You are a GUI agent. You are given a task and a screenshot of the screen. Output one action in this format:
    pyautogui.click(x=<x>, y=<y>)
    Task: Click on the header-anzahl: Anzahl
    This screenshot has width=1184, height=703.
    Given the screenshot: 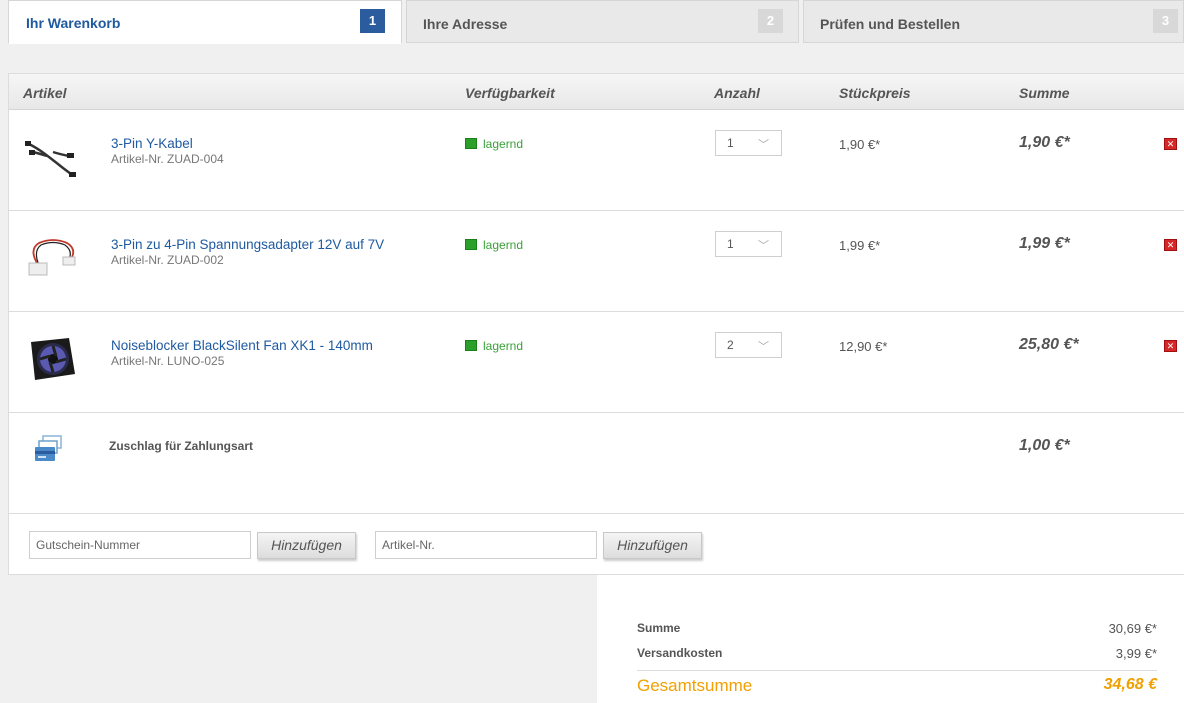 What is the action you would take?
    pyautogui.click(x=737, y=93)
    